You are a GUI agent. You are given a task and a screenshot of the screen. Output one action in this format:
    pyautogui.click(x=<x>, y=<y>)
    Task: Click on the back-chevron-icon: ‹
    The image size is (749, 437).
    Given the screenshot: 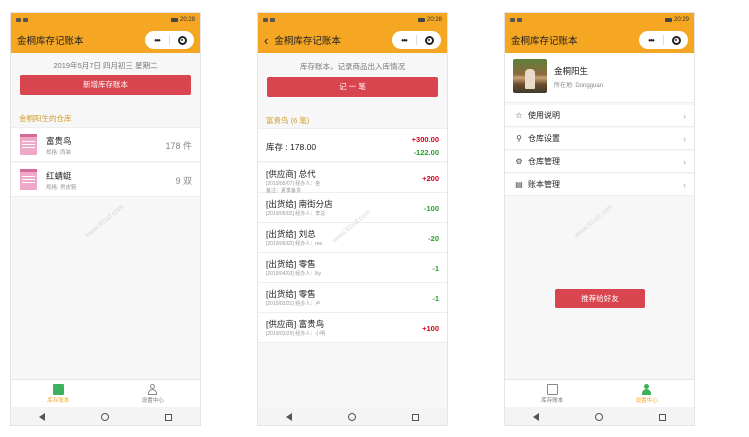 What is the action you would take?
    pyautogui.click(x=266, y=40)
    